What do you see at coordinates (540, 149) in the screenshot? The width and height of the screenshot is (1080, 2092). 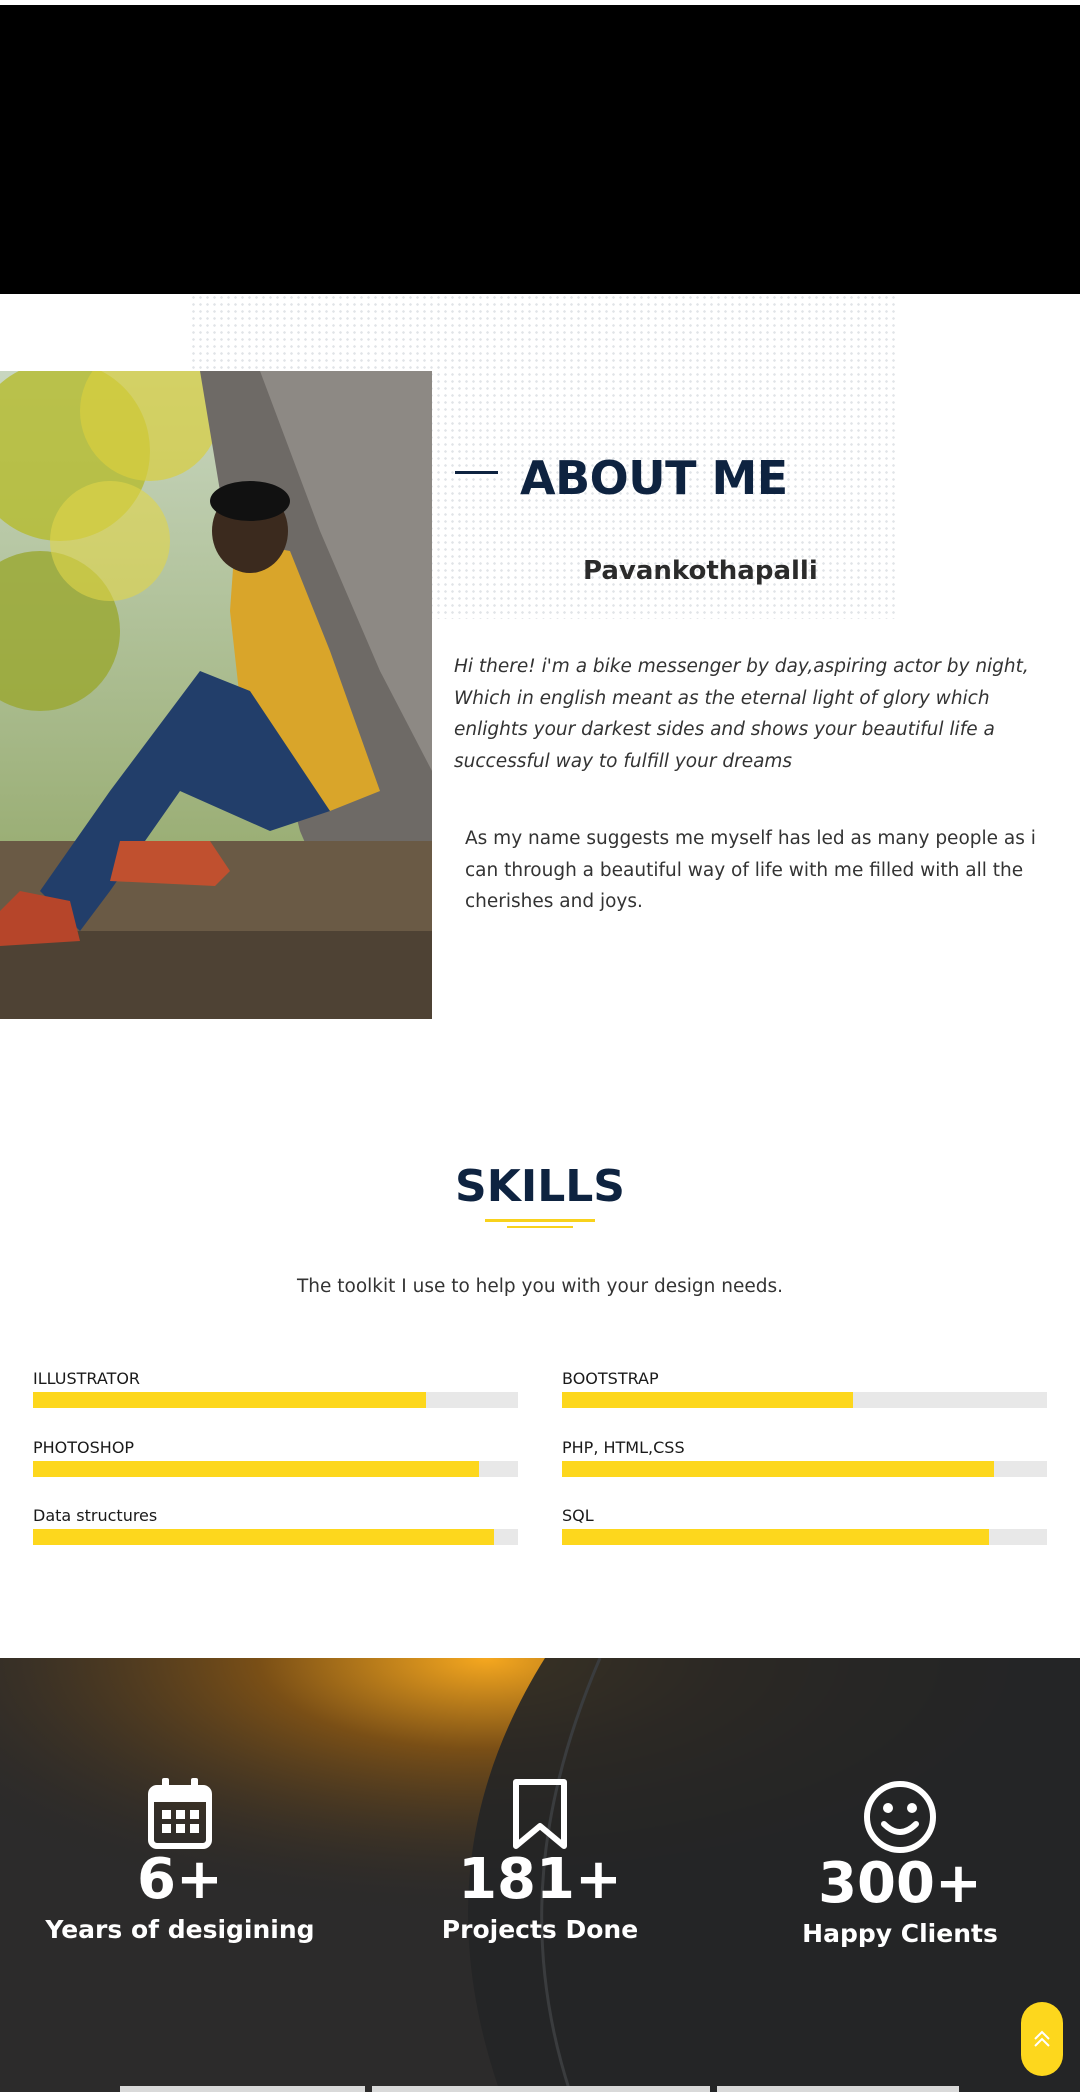 I see `hero-banner` at bounding box center [540, 149].